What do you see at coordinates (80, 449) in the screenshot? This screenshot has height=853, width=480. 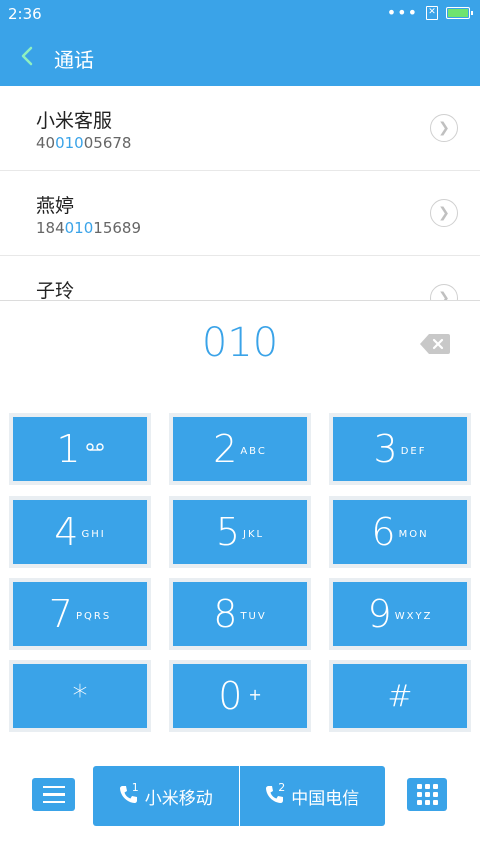 I see `key-1: 1` at bounding box center [80, 449].